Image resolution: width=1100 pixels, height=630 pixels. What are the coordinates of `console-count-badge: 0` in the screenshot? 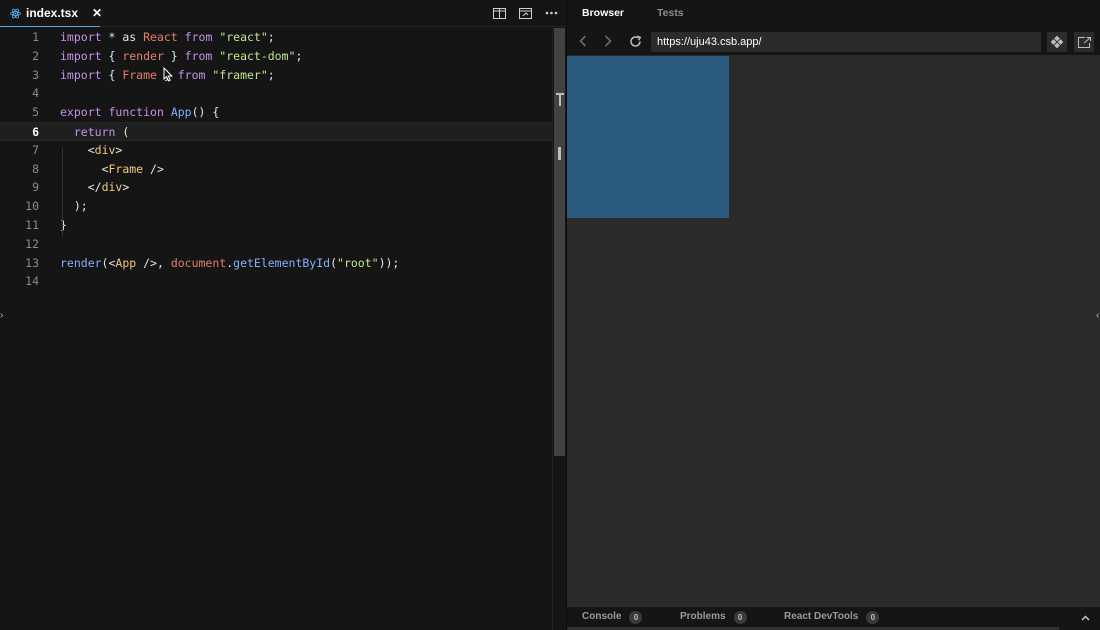 It's located at (636, 617).